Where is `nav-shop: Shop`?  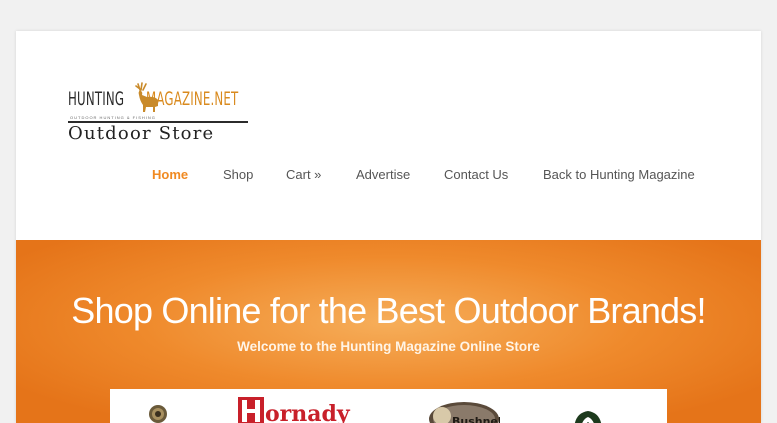
nav-shop: Shop is located at coordinates (238, 174).